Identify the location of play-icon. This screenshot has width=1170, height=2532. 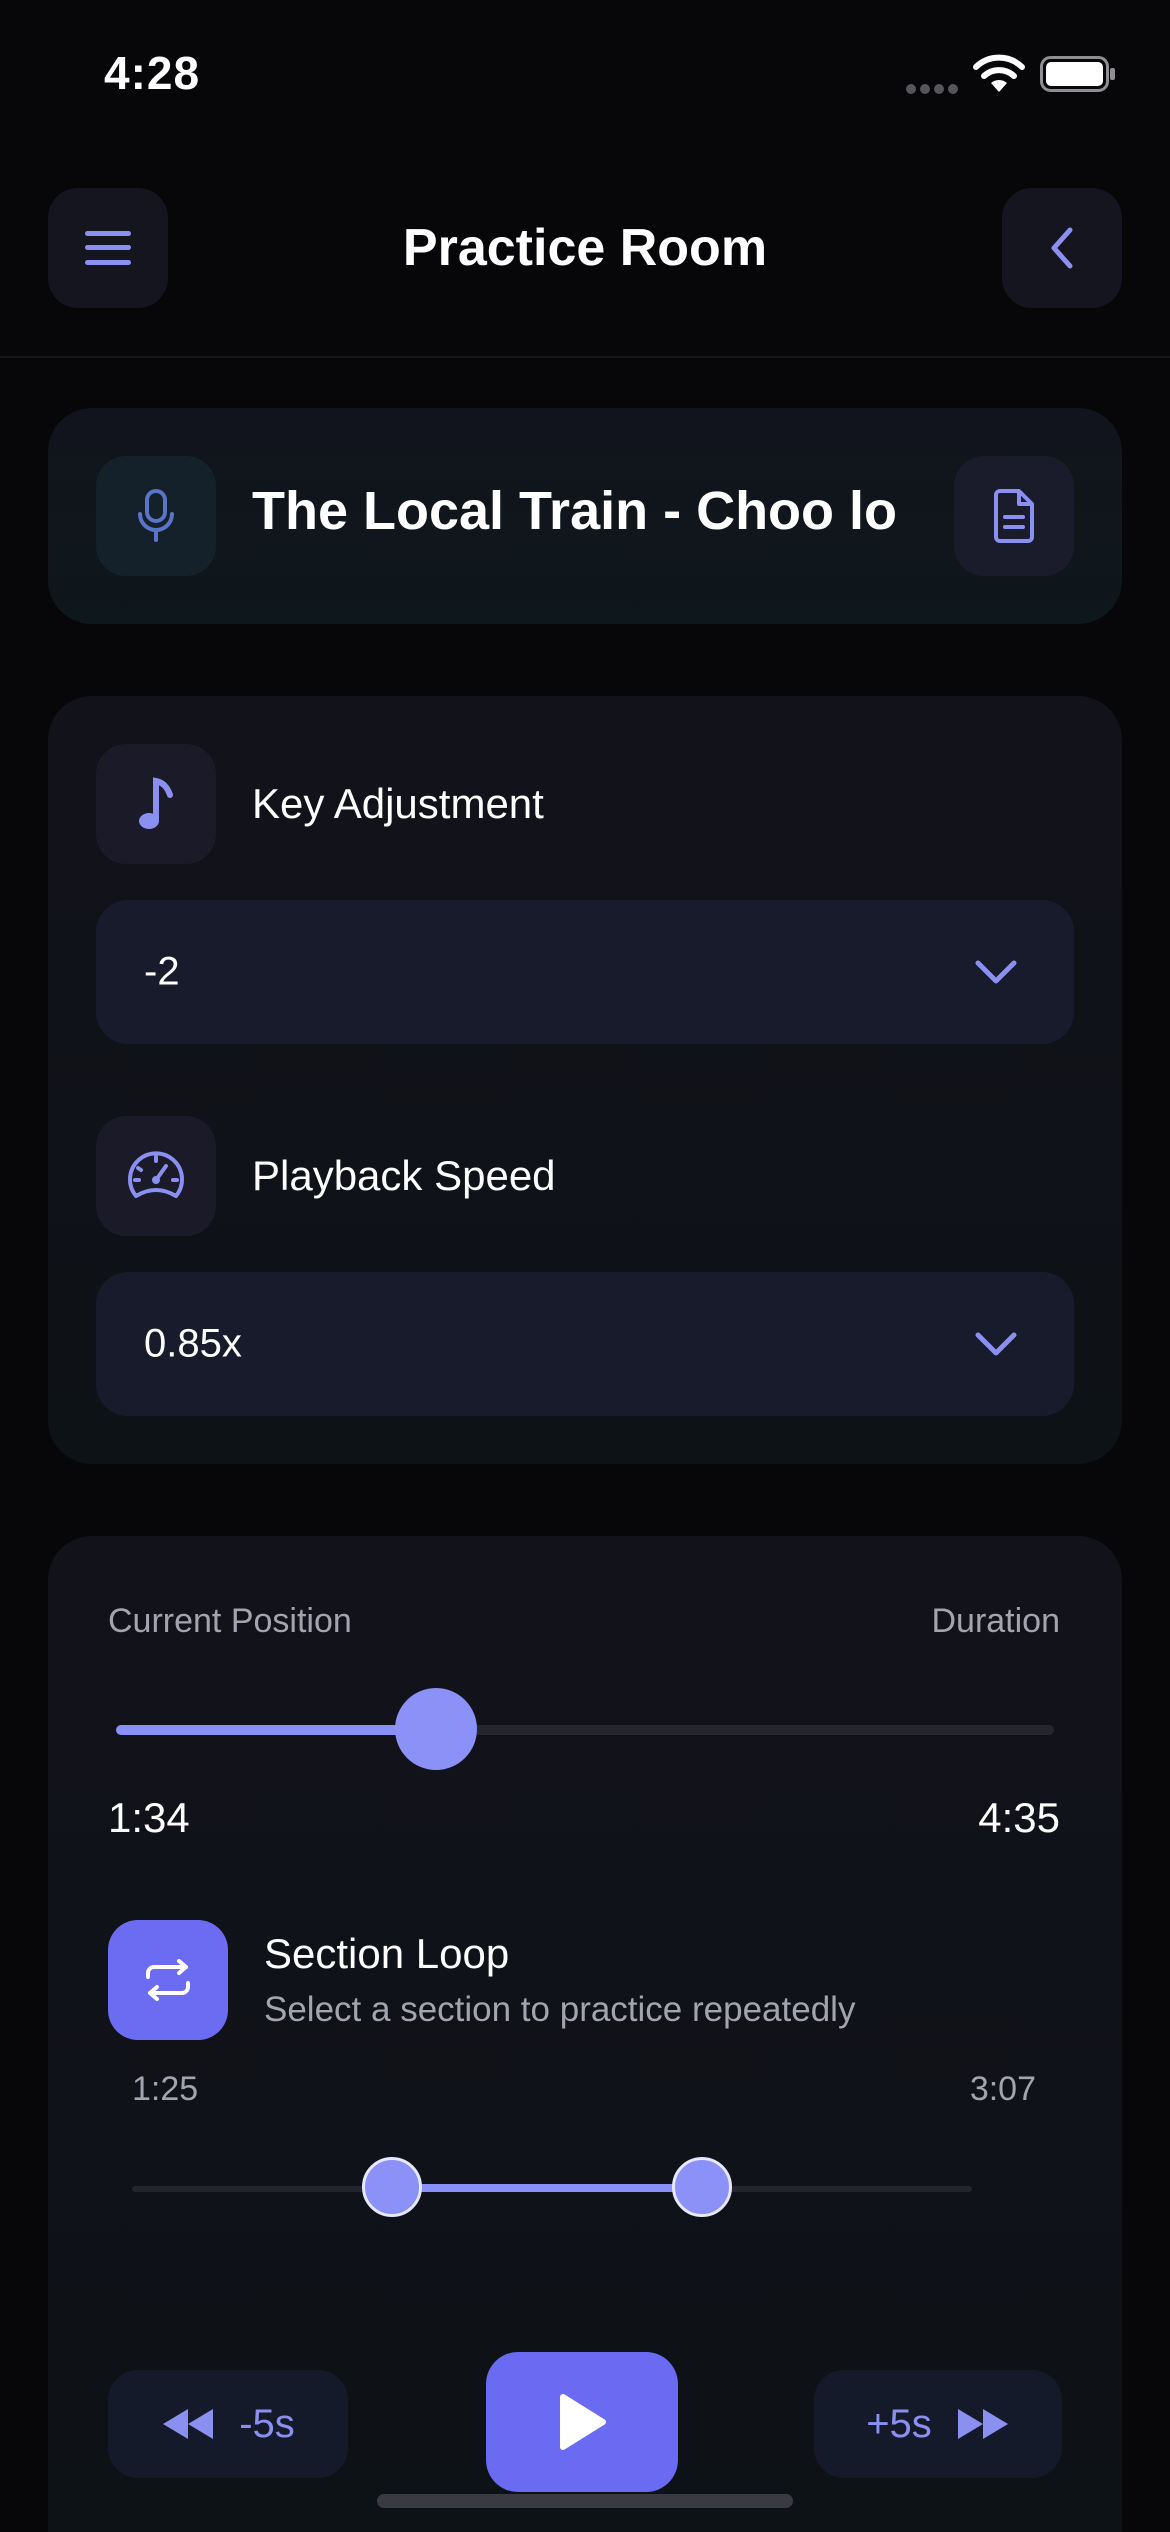
(583, 2422).